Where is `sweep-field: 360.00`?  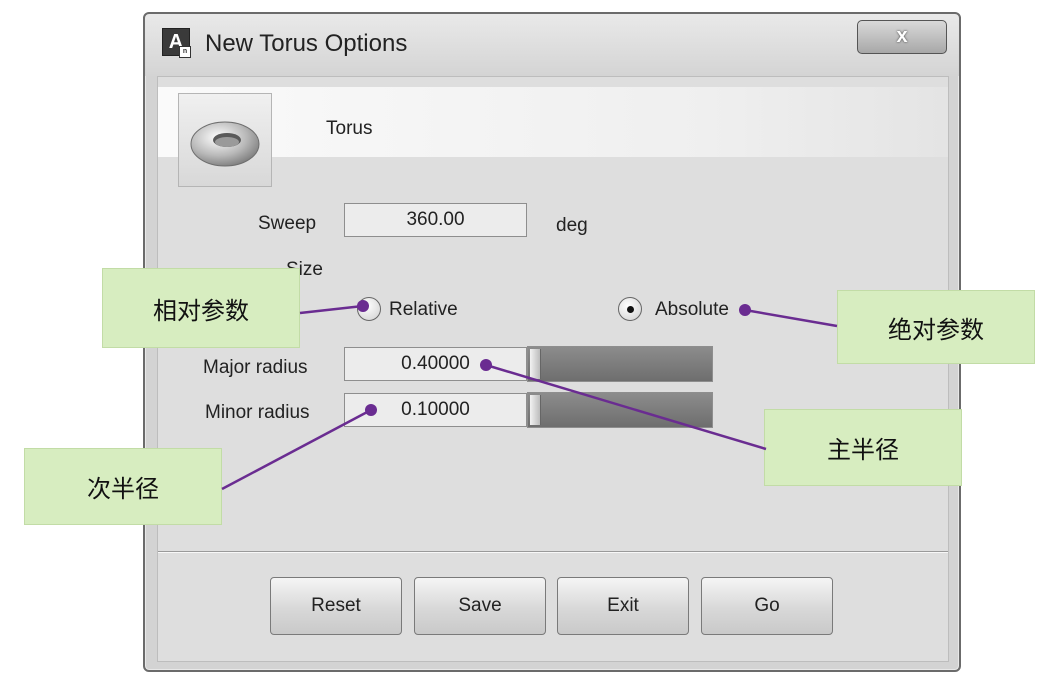
sweep-field: 360.00 is located at coordinates (435, 220).